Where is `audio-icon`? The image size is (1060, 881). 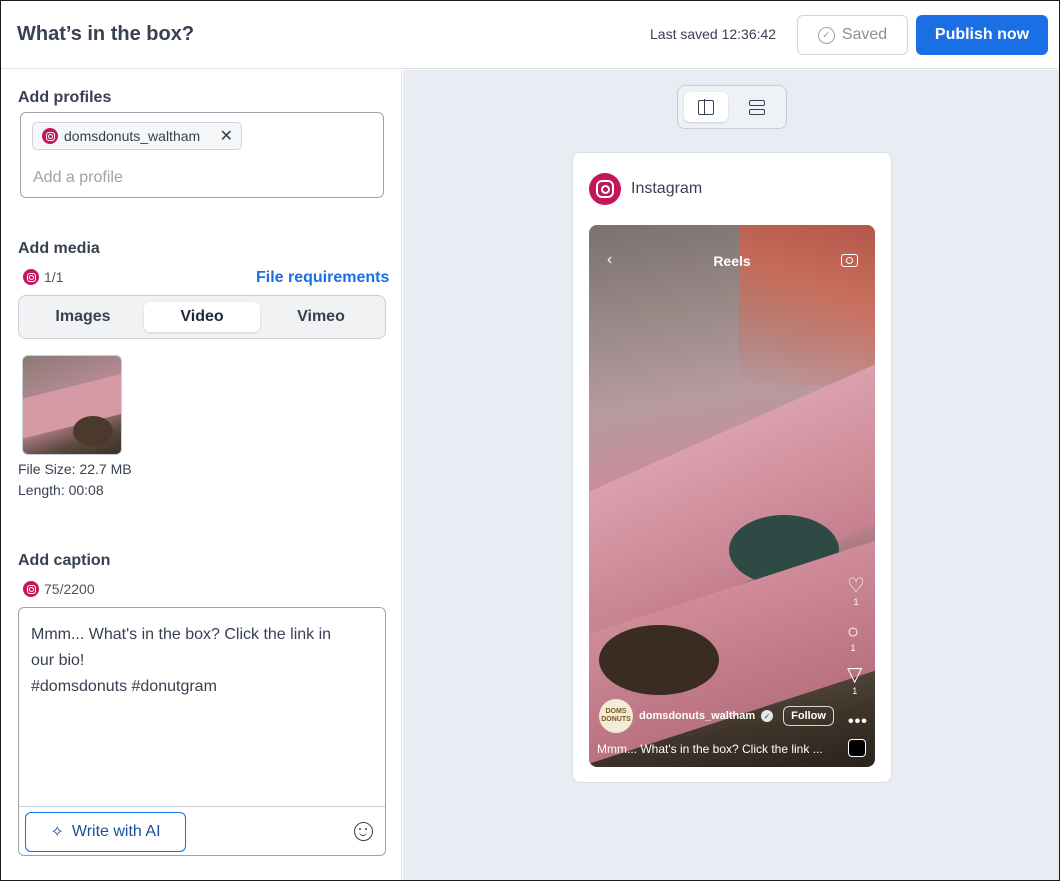
audio-icon is located at coordinates (857, 748).